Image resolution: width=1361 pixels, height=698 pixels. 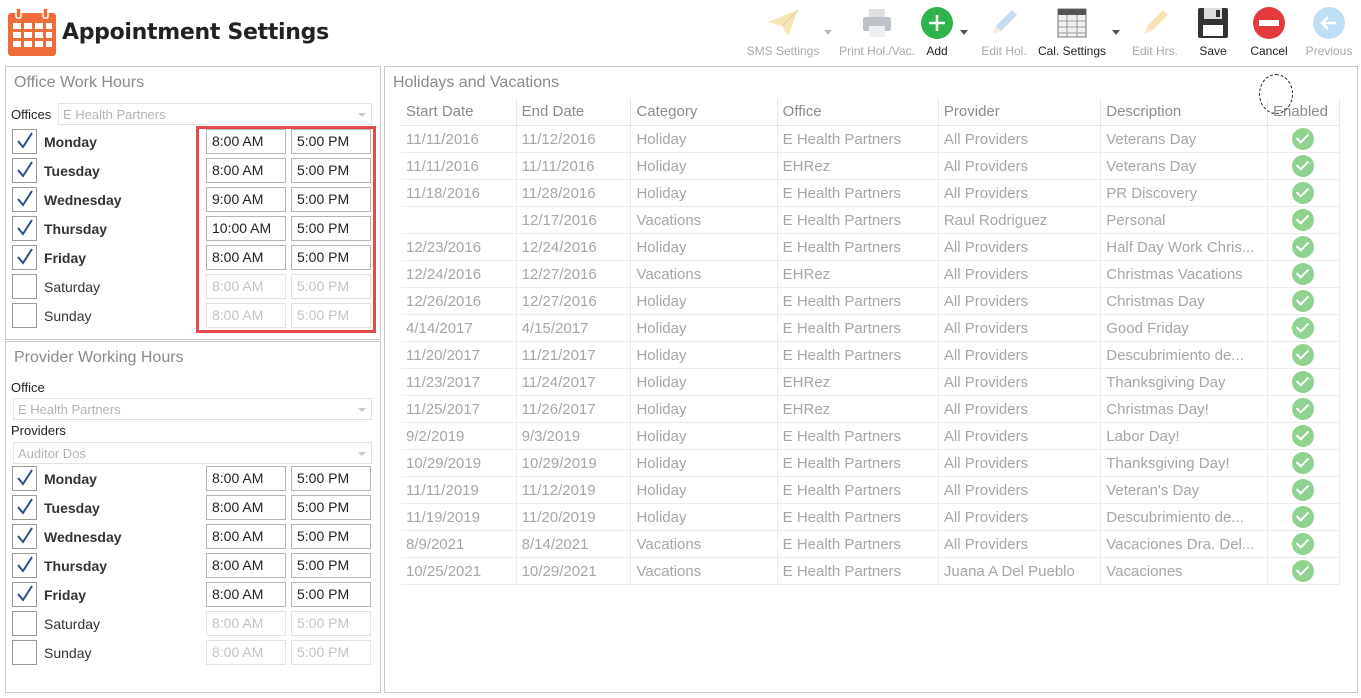 I want to click on table-cell: 12/24/2016, so click(x=574, y=247).